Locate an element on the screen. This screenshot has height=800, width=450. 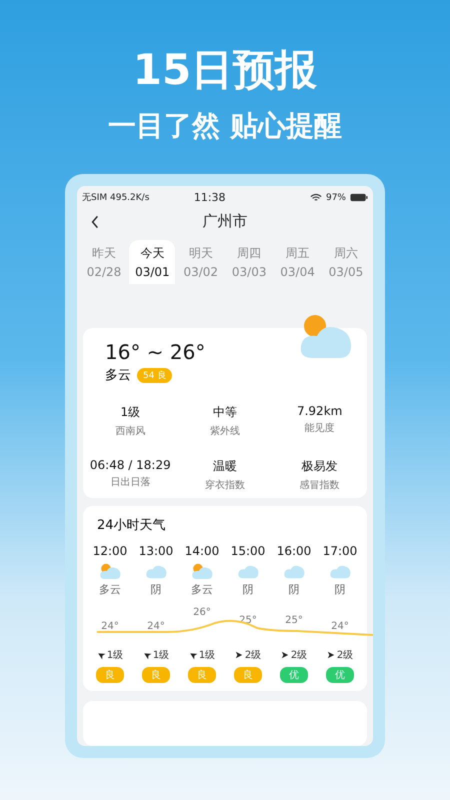
status-carrier: 无SIM 495.2K/s is located at coordinates (116, 198).